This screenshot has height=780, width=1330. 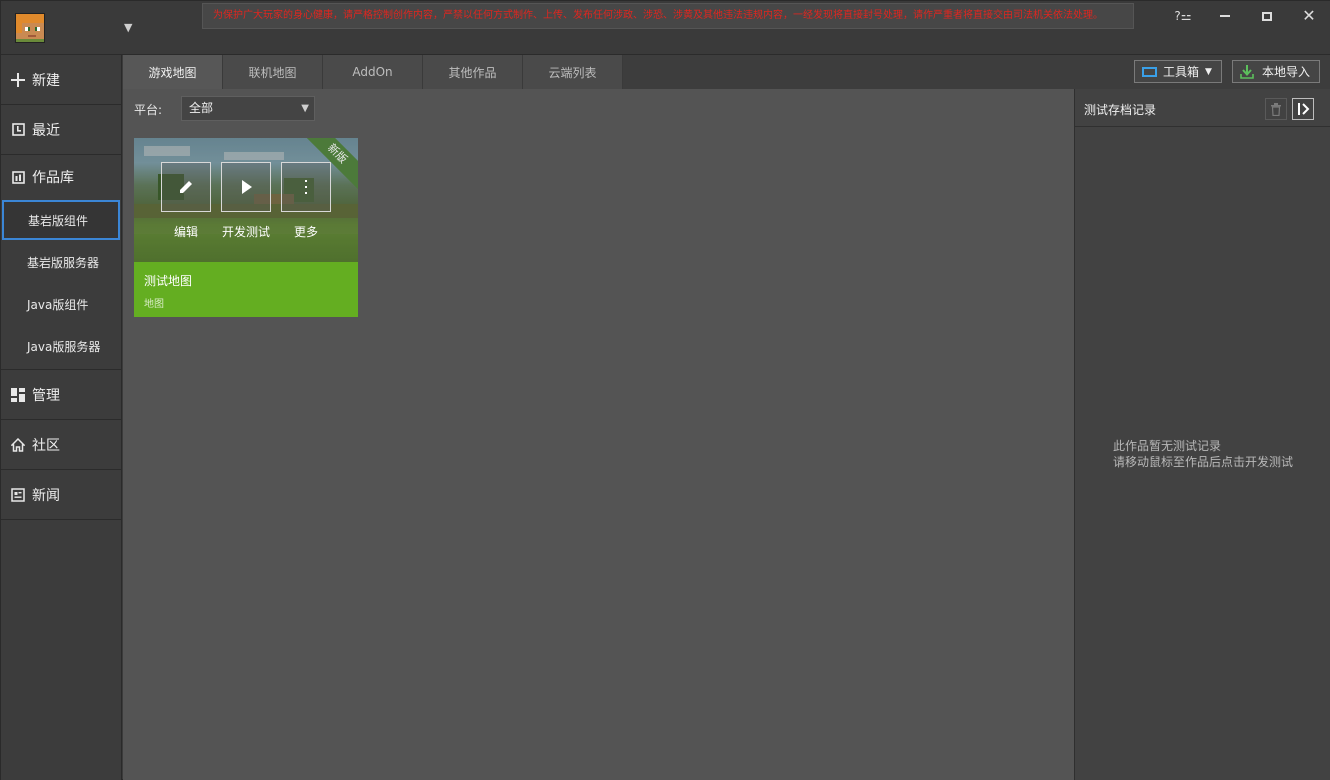 I want to click on work-title: 测试地图, so click(x=168, y=281).